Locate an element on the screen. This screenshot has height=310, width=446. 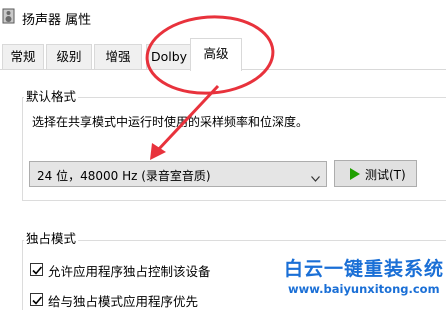
exclusive-priority-checkbox is located at coordinates (36, 299).